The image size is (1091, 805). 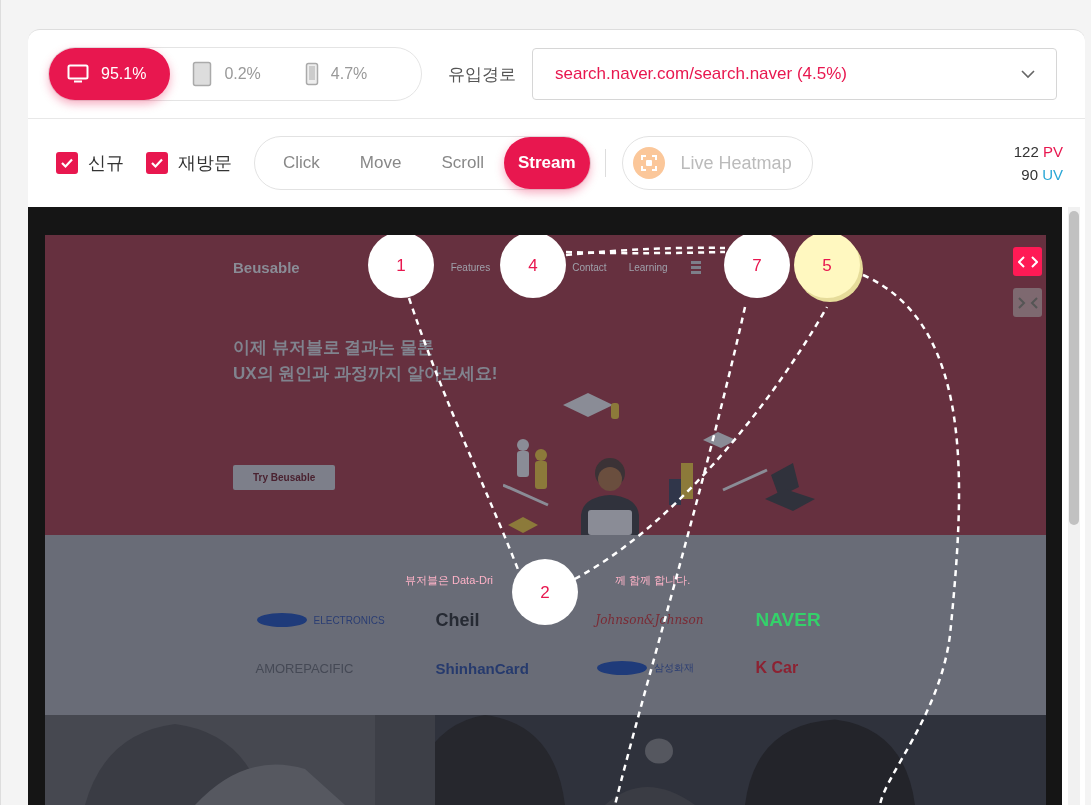 I want to click on partners-caption: 뷰저블은 Data-Dri, so click(x=449, y=580).